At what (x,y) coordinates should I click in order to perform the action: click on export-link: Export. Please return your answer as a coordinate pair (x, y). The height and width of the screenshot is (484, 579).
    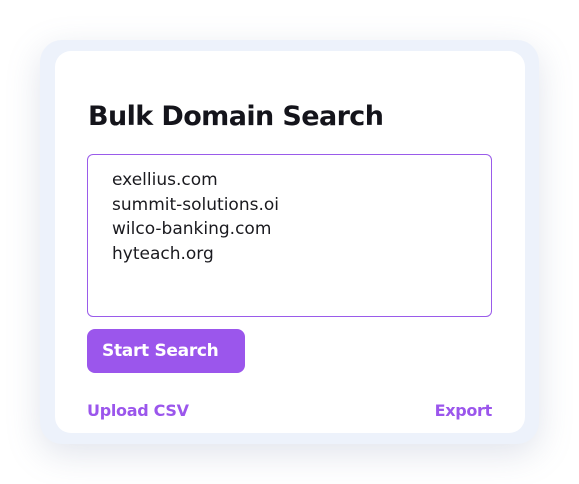
    Looking at the image, I should click on (464, 410).